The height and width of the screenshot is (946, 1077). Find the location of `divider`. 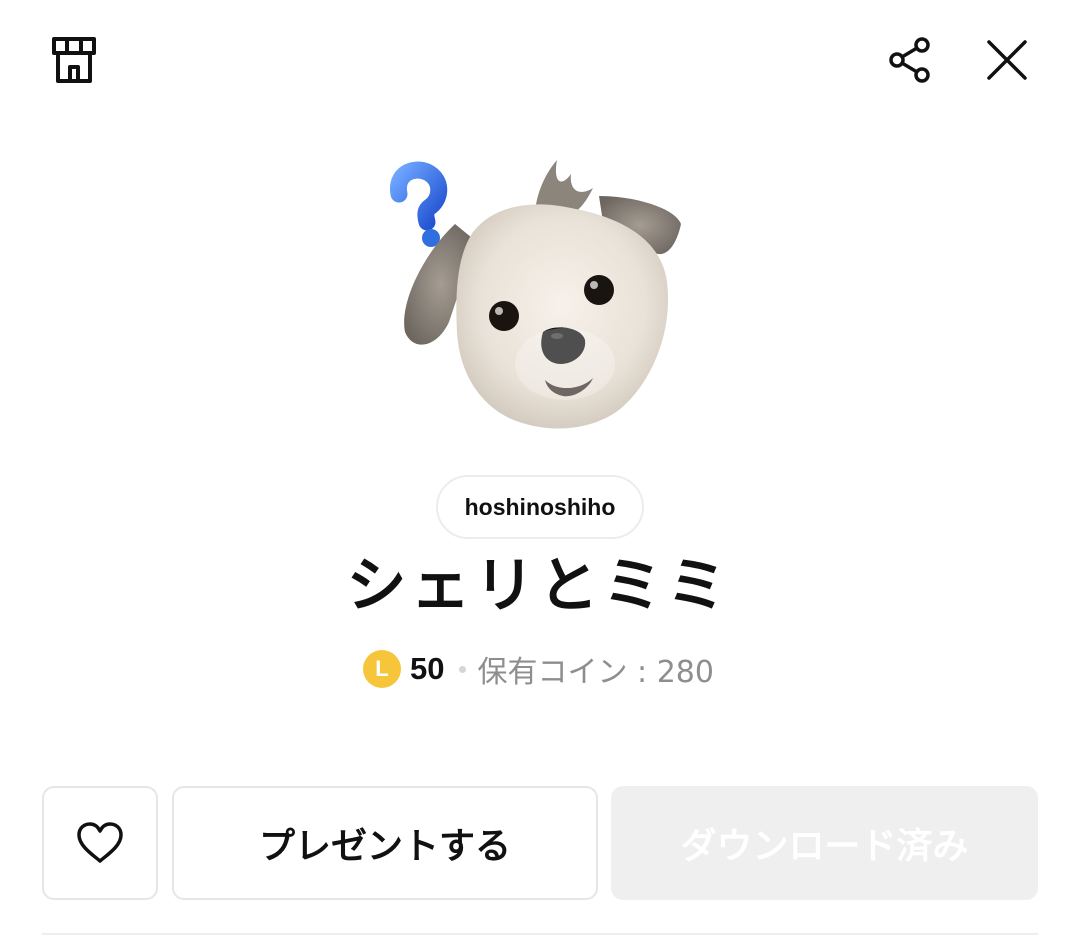

divider is located at coordinates (540, 934).